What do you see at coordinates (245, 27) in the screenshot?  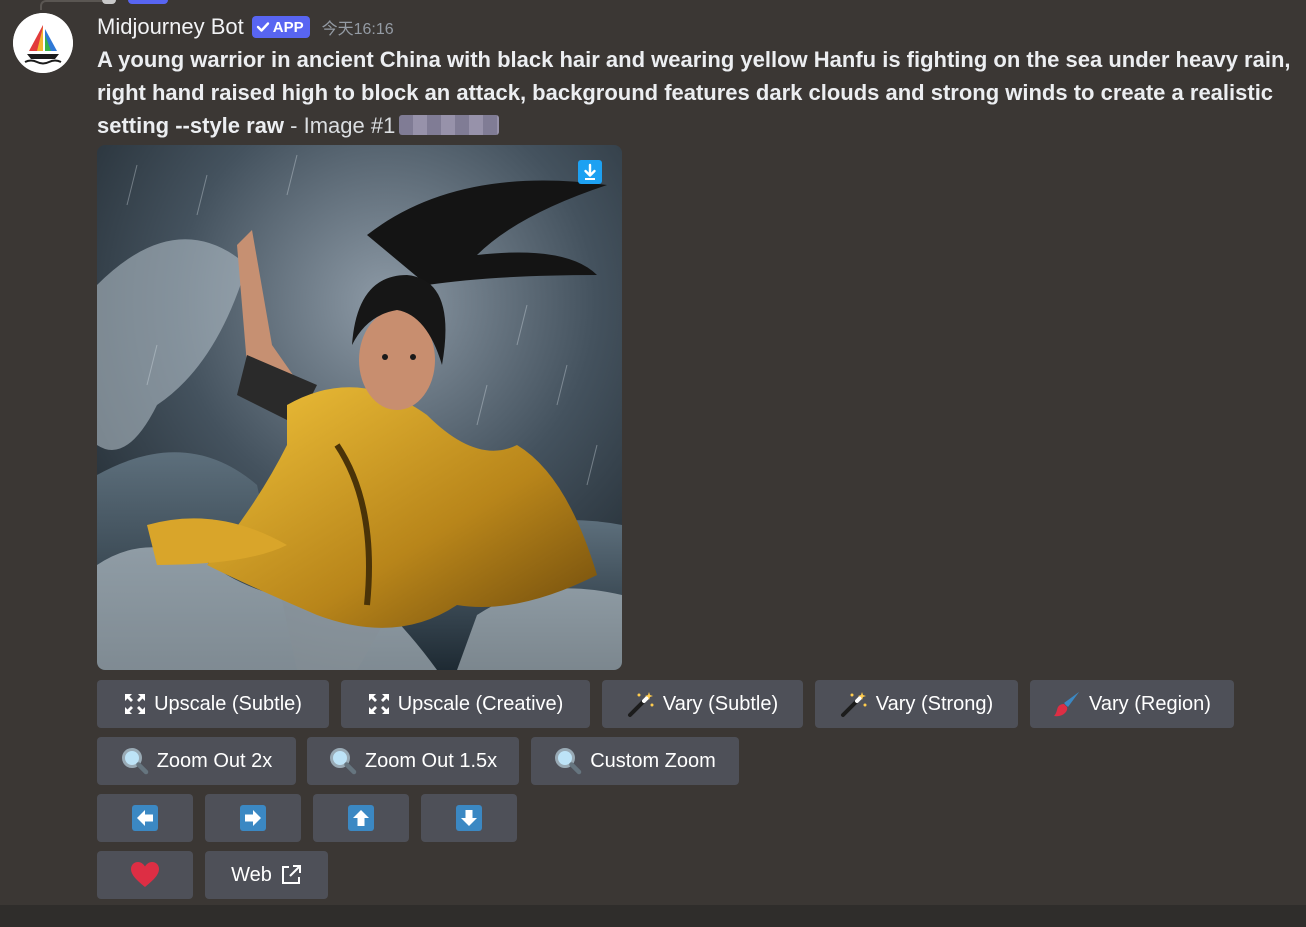 I see `message-header: Midjourney Bot APP 今天16:16` at bounding box center [245, 27].